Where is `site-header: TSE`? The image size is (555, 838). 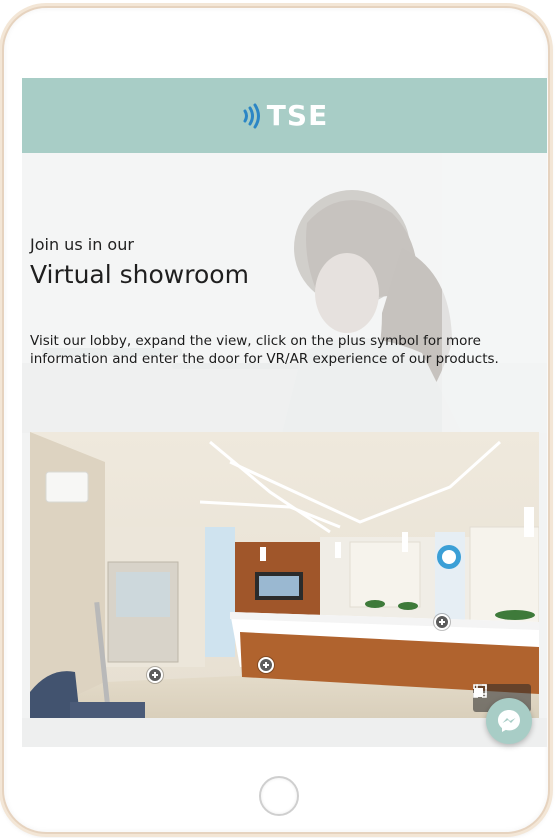 site-header: TSE is located at coordinates (284, 115).